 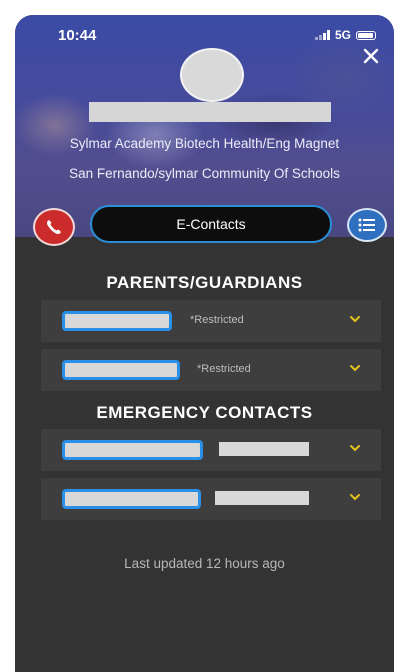 I want to click on phone-icon, so click(x=54, y=227).